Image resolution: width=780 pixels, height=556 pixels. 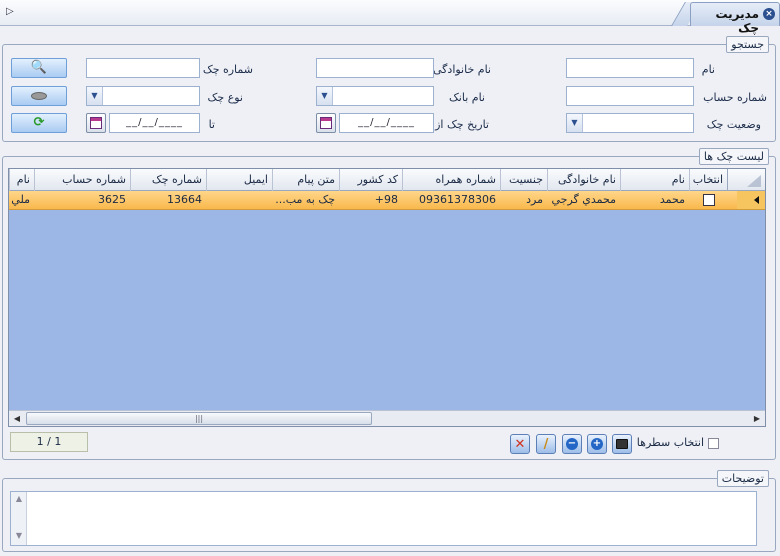 I want to click on check-number-input, so click(x=143, y=68).